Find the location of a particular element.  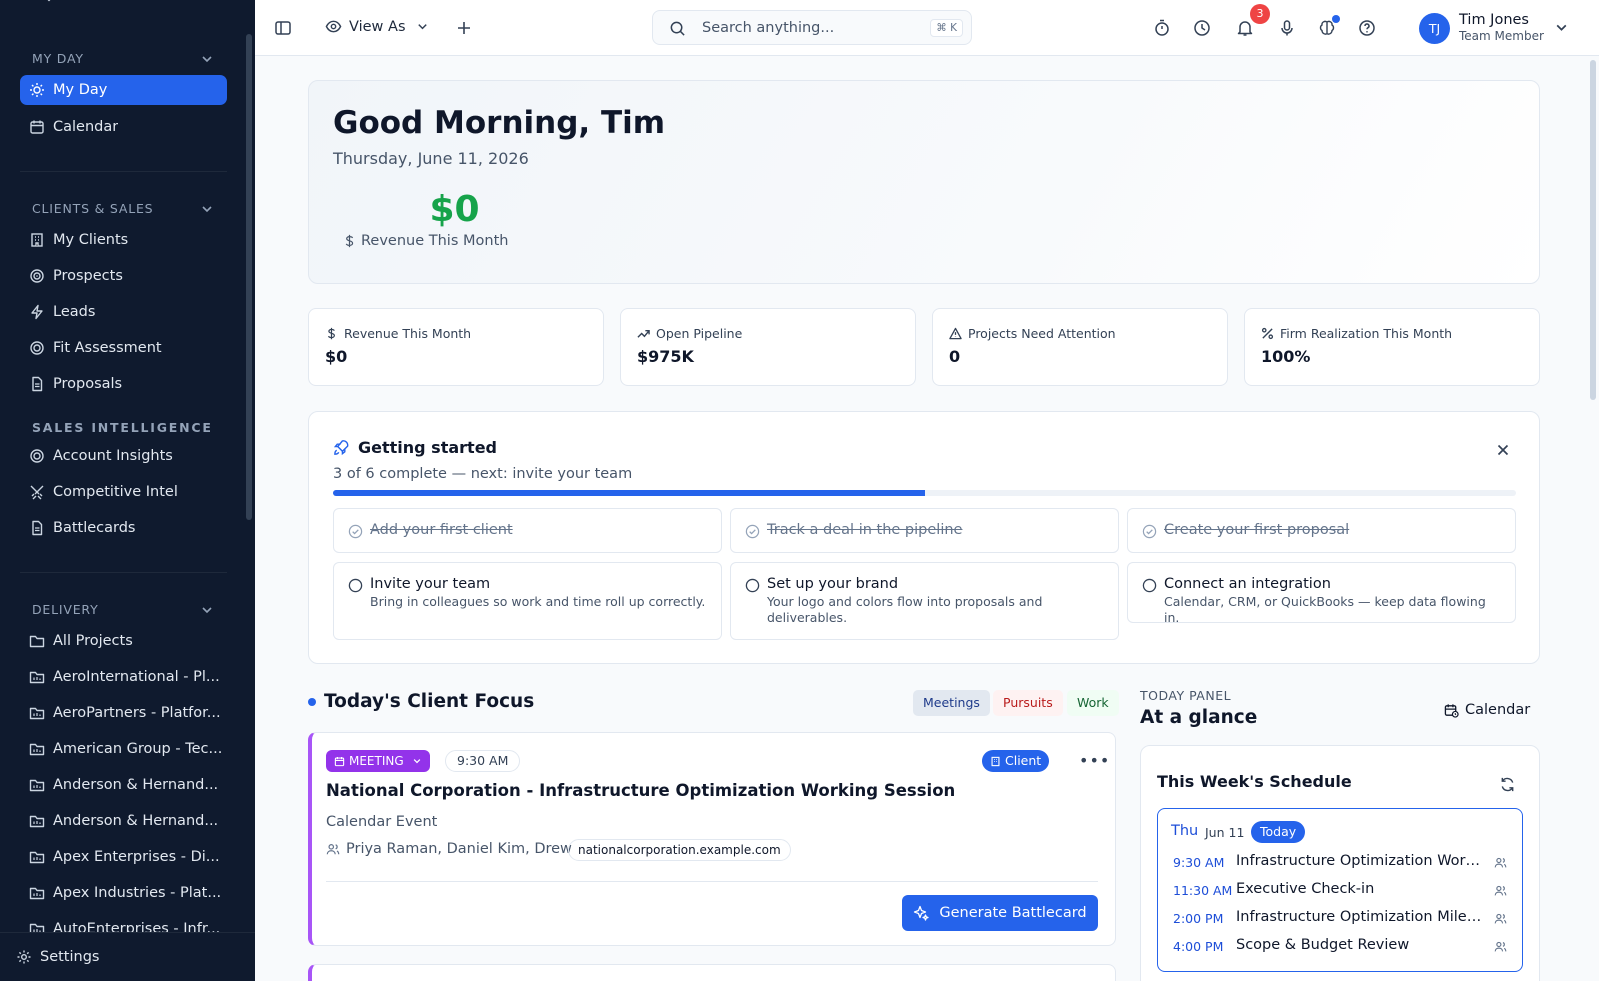

bell-icon is located at coordinates (1245, 28).